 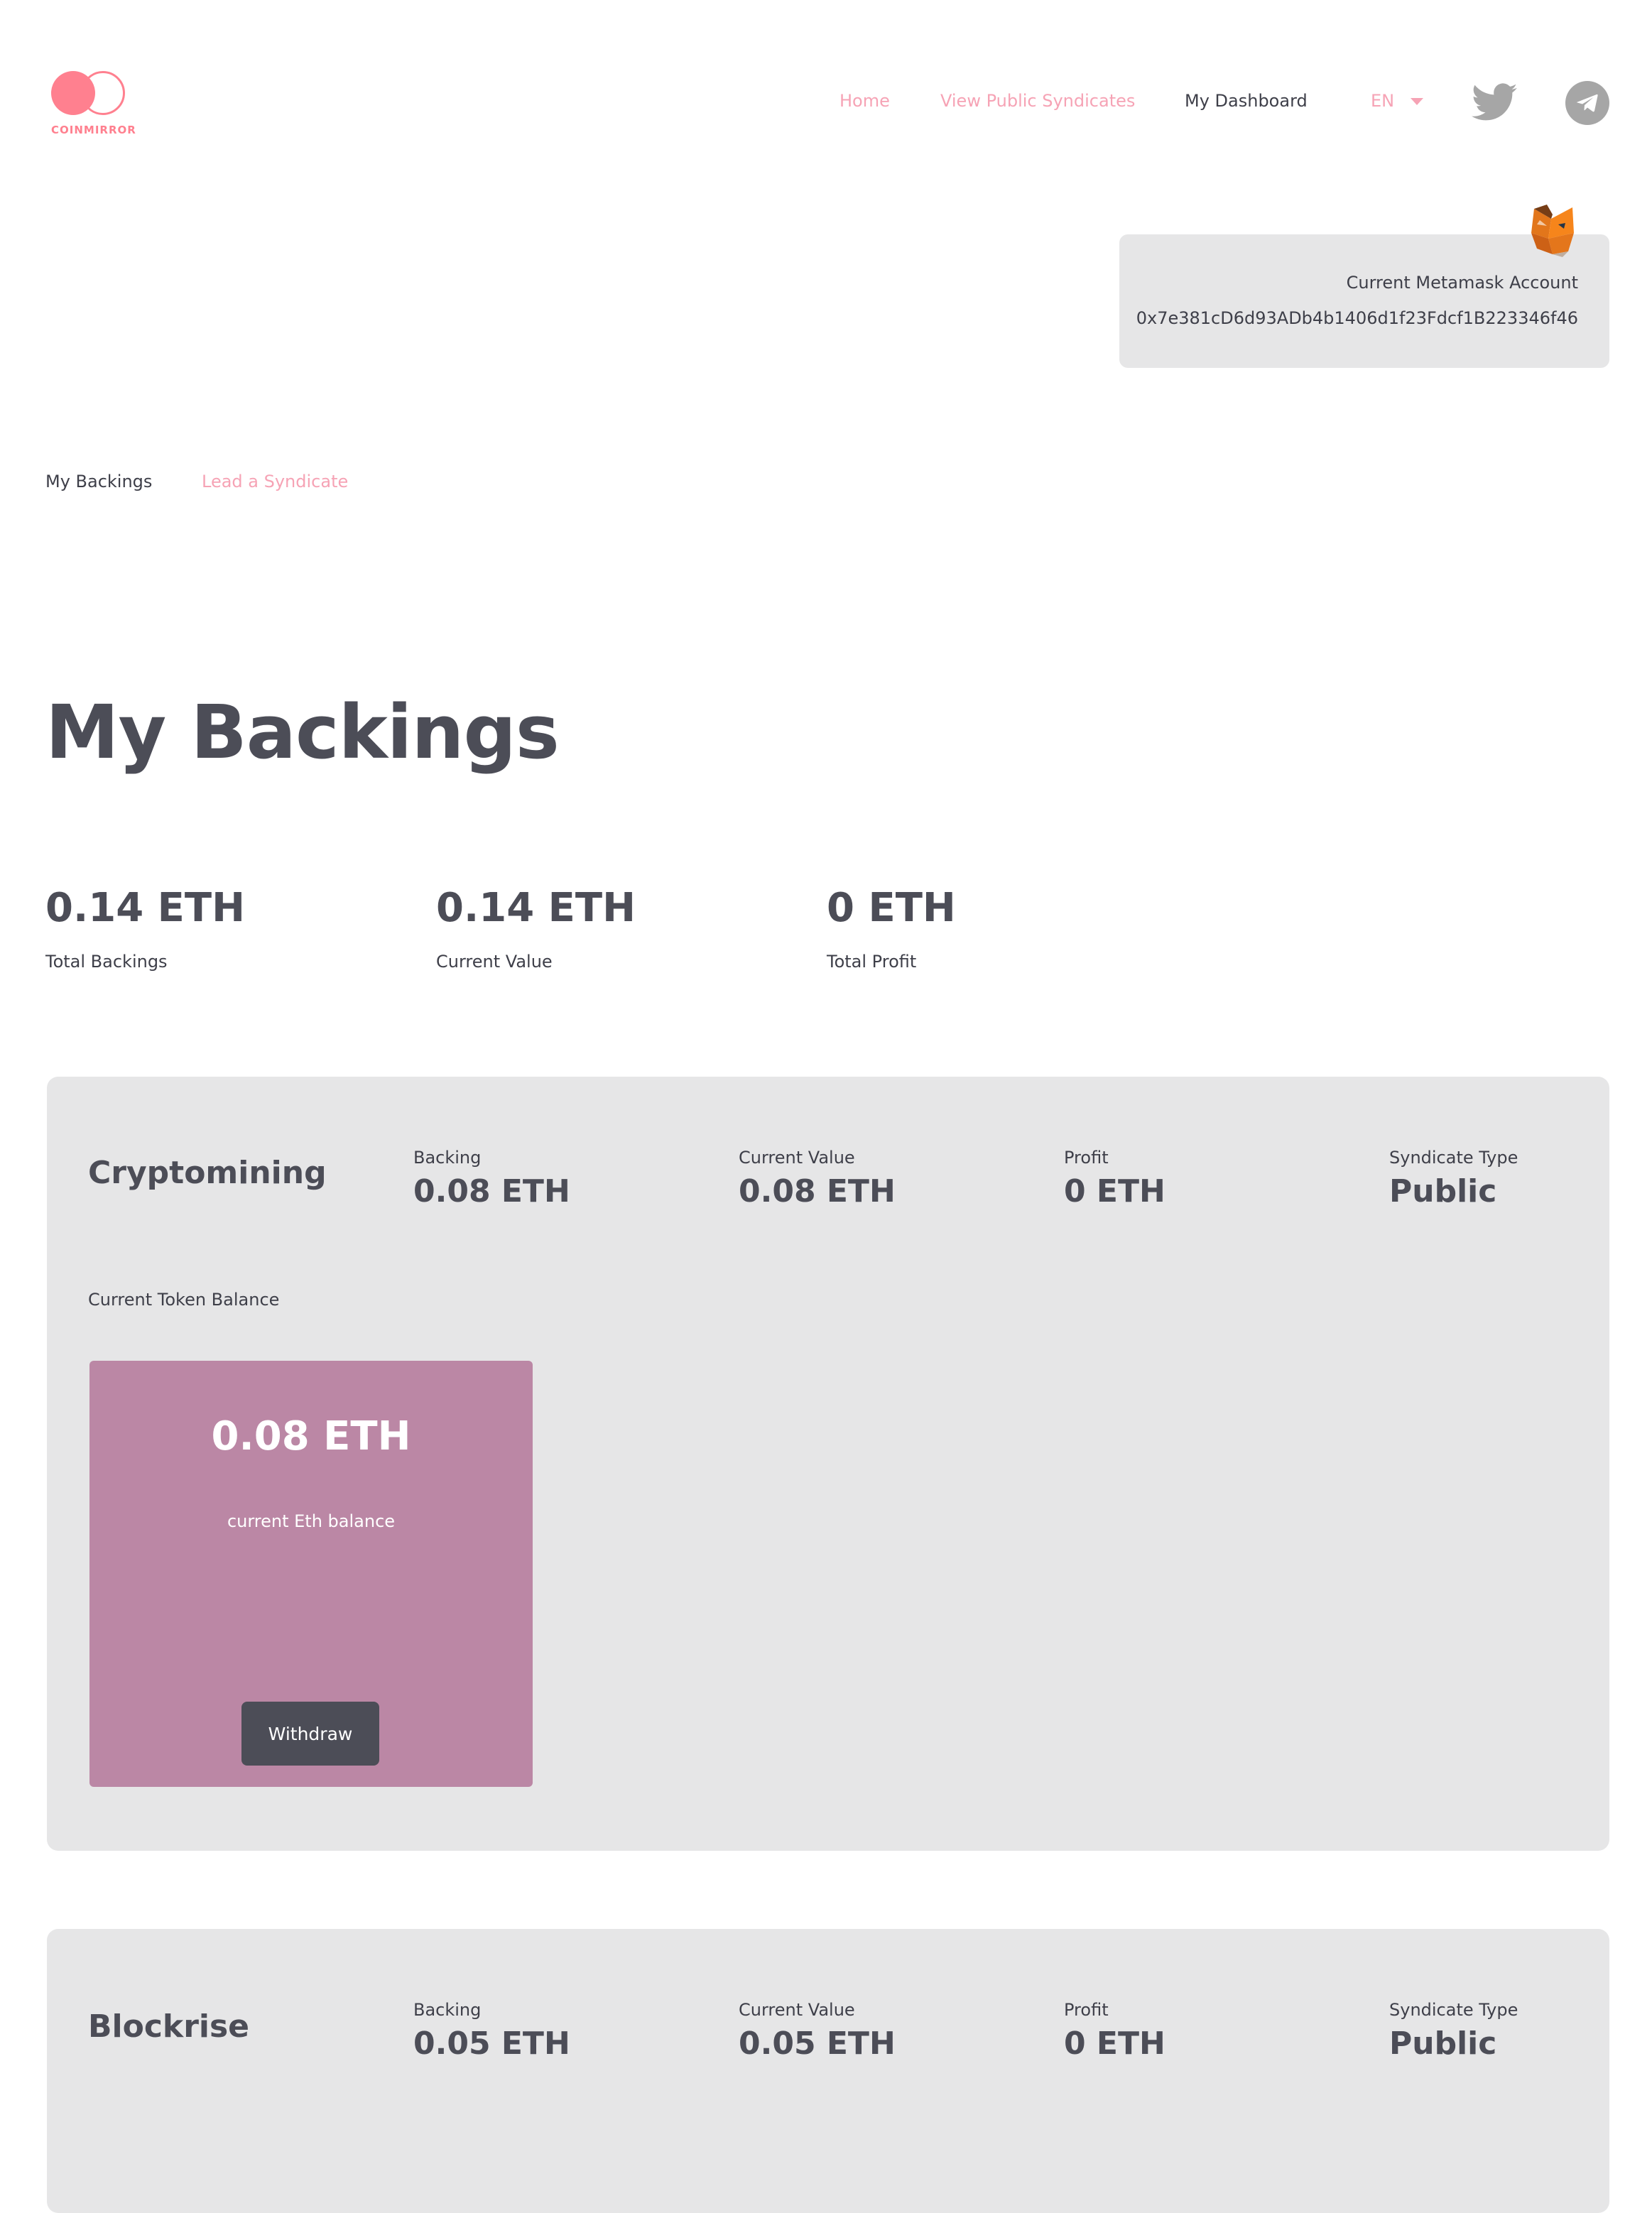 I want to click on telegram-icon, so click(x=1587, y=103).